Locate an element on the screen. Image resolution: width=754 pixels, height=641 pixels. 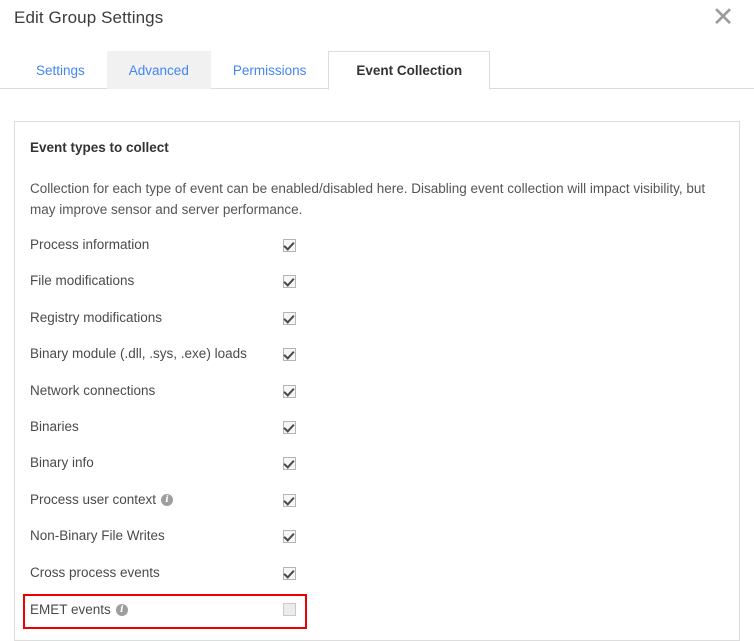
event-type-label: Registry modifications is located at coordinates (96, 317).